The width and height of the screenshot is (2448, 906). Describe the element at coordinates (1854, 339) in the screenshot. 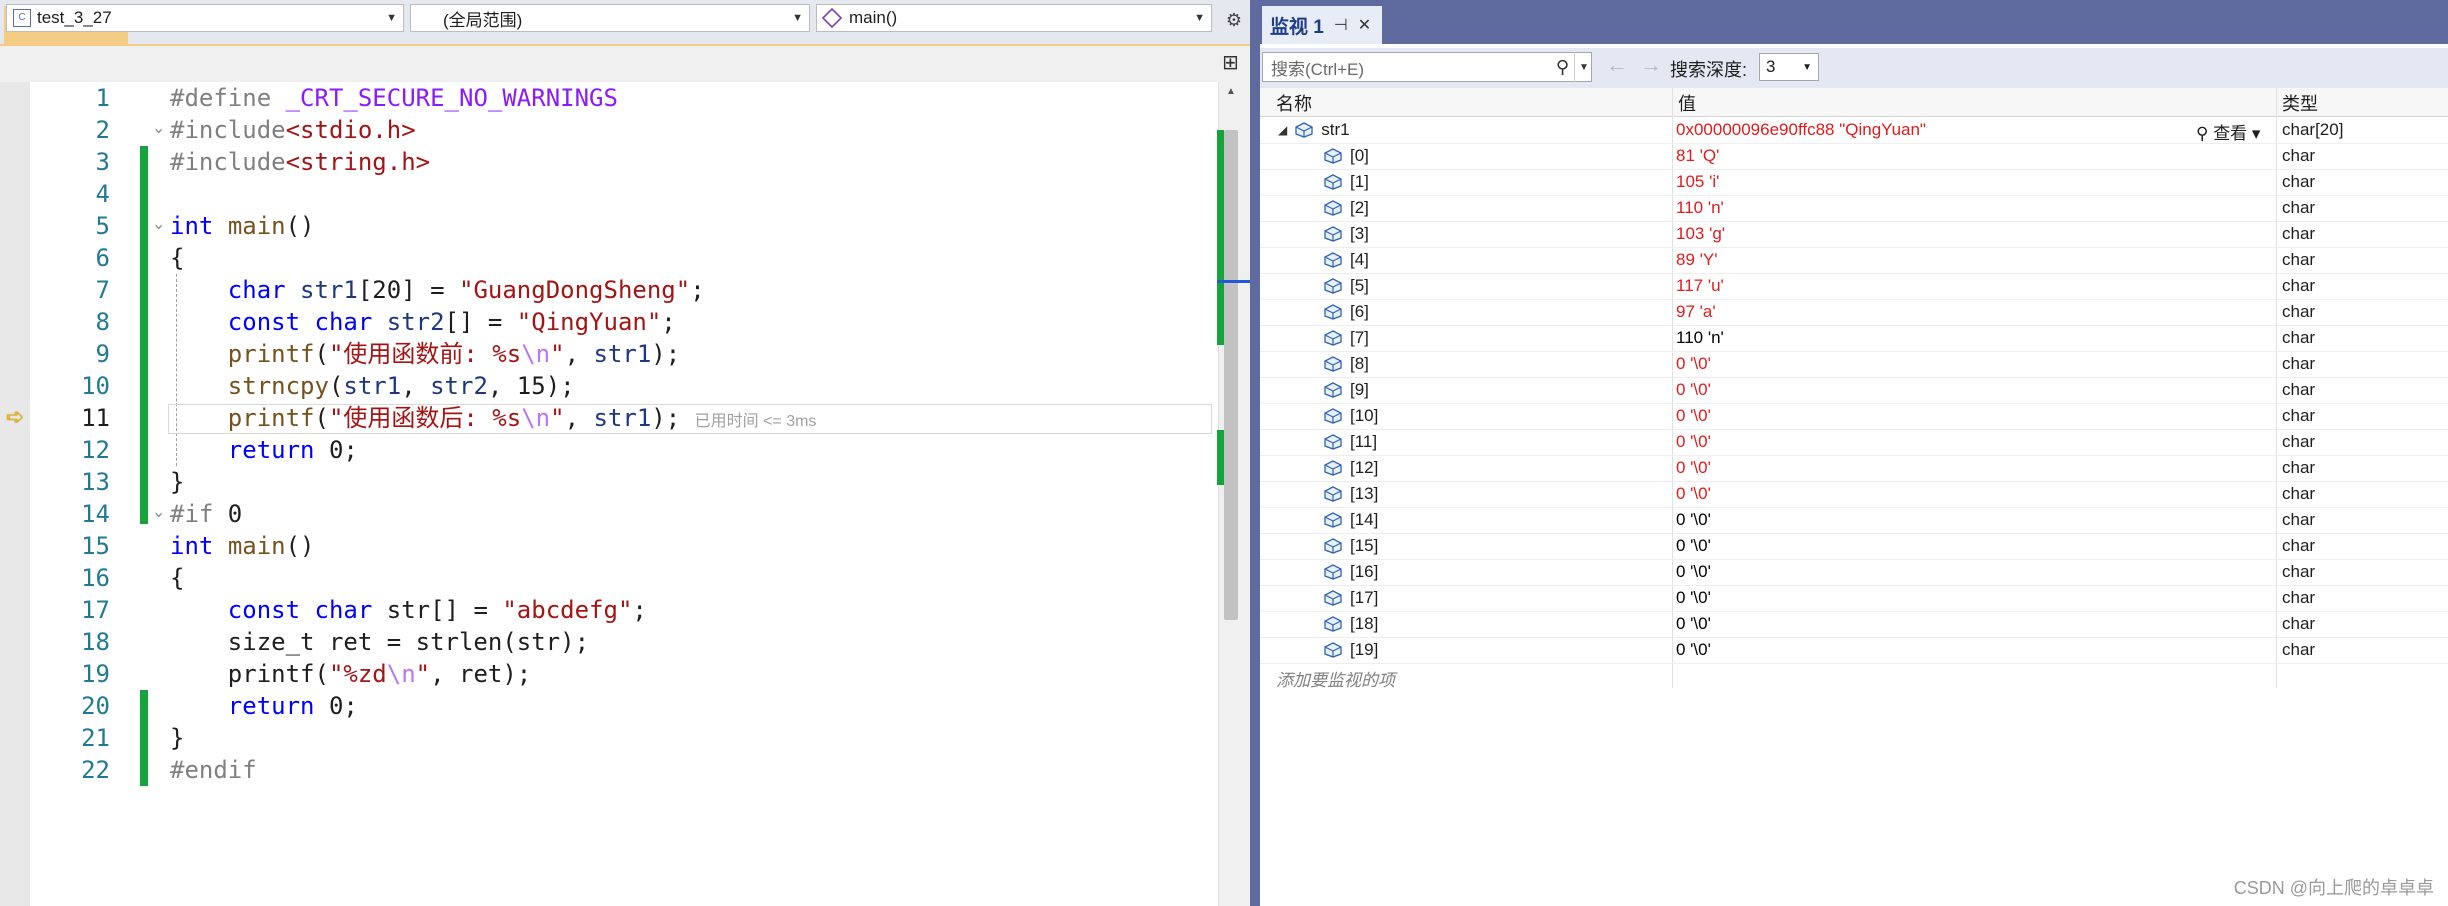

I see `watch-row: [7] 110 'n' char` at that location.